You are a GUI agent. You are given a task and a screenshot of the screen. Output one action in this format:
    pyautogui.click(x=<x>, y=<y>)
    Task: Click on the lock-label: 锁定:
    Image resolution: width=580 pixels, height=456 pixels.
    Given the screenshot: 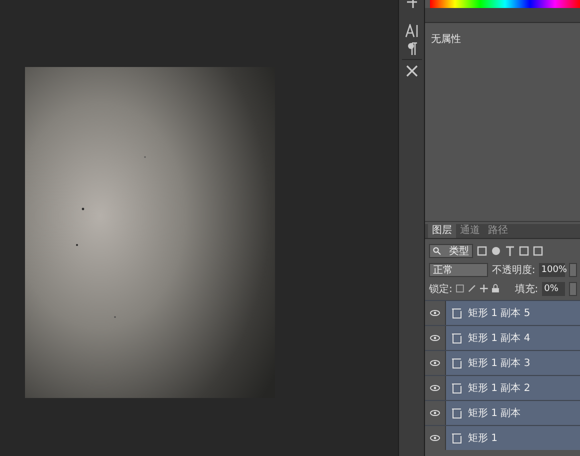 What is the action you would take?
    pyautogui.click(x=440, y=289)
    